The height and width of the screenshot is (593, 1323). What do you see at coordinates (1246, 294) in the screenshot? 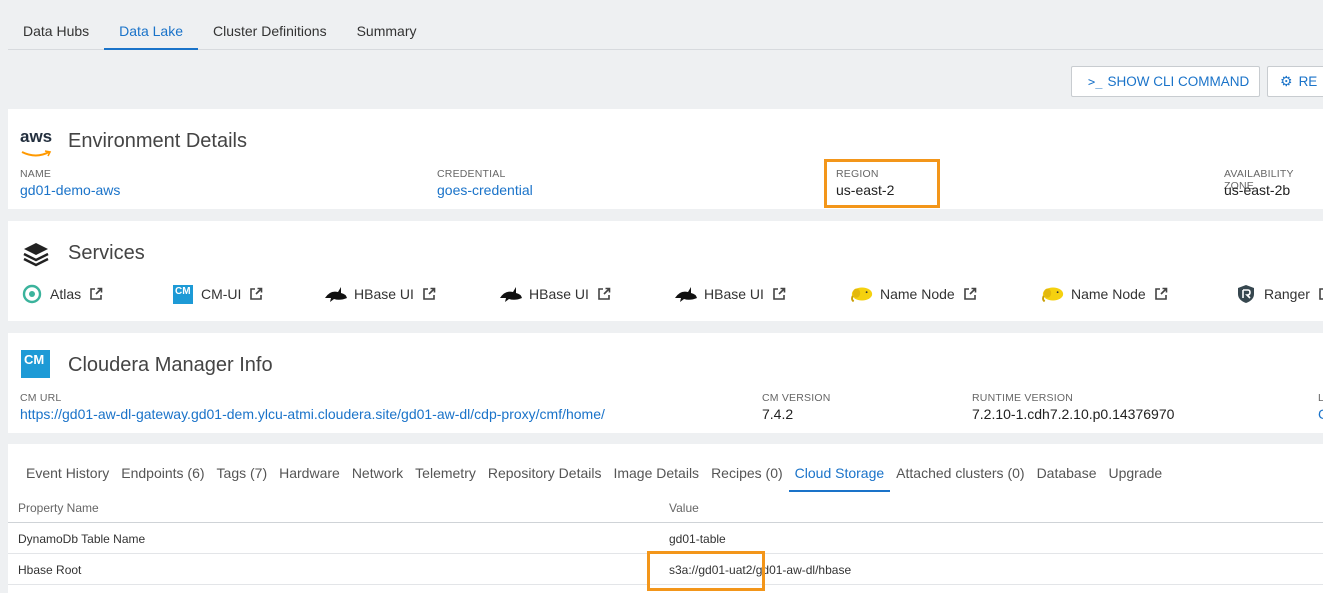
I see `ranger-icon` at bounding box center [1246, 294].